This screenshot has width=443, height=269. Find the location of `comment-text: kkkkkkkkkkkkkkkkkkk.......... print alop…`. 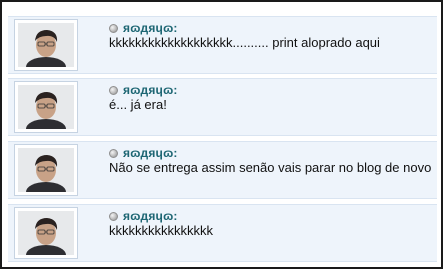

comment-text: kkkkkkkkkkkkkkkkkkk.......... print alop… is located at coordinates (244, 42).